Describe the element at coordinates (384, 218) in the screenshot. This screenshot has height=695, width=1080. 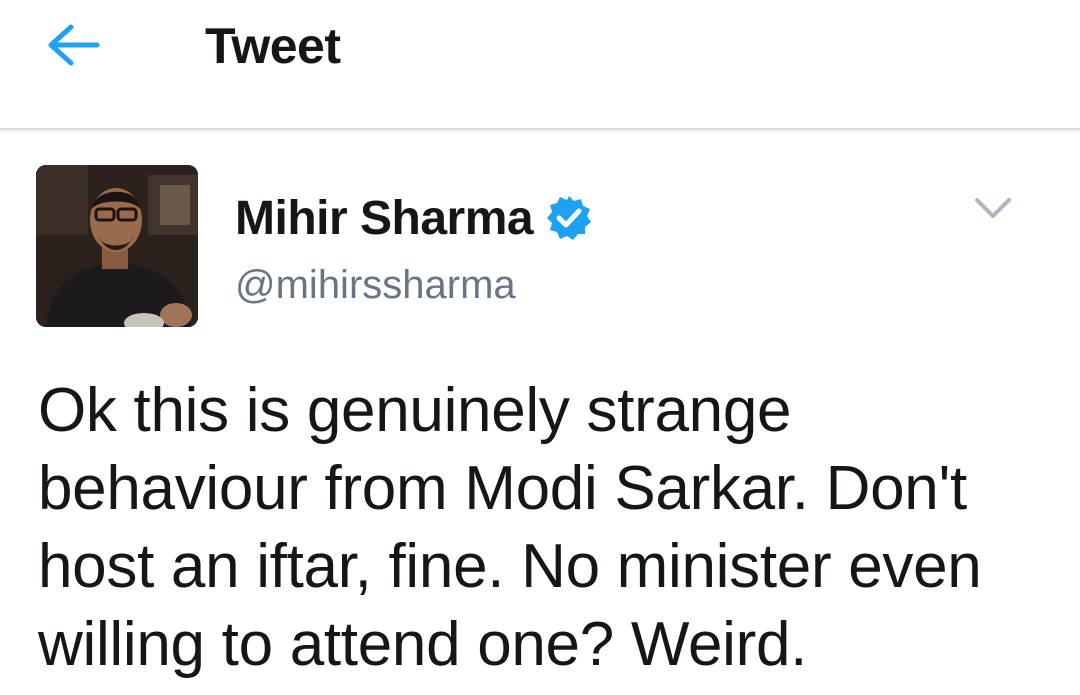
I see `author-name: Mihir Sharma` at that location.